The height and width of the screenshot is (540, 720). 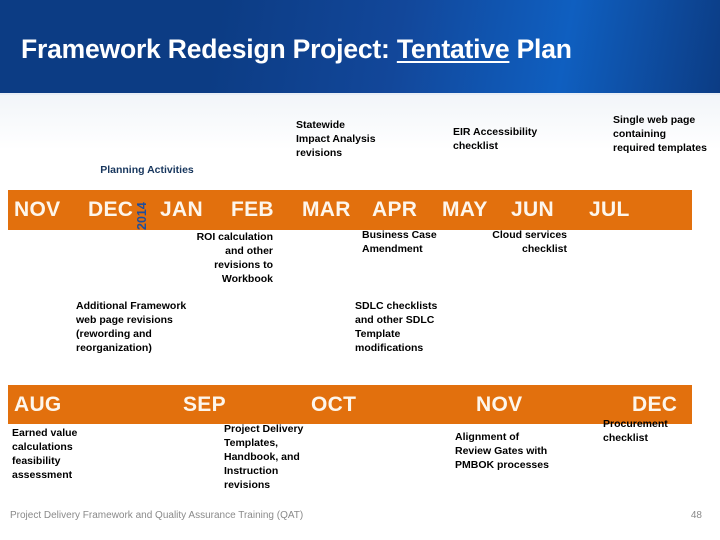 What do you see at coordinates (499, 405) in the screenshot?
I see `timeline-month-nov-2: NOV` at bounding box center [499, 405].